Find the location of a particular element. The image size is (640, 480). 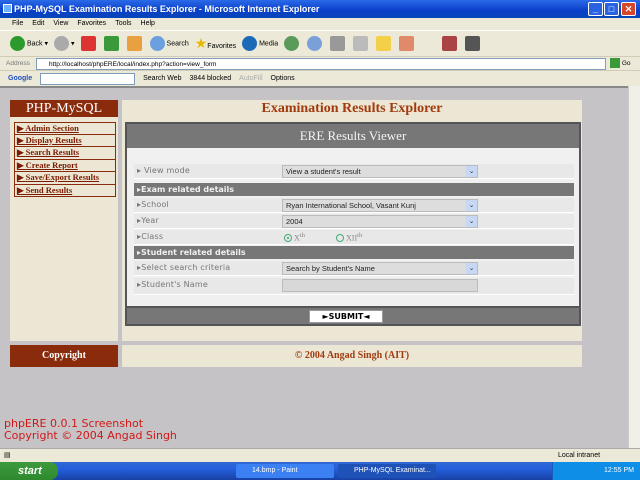

search-web-button: Search Web is located at coordinates (162, 79).